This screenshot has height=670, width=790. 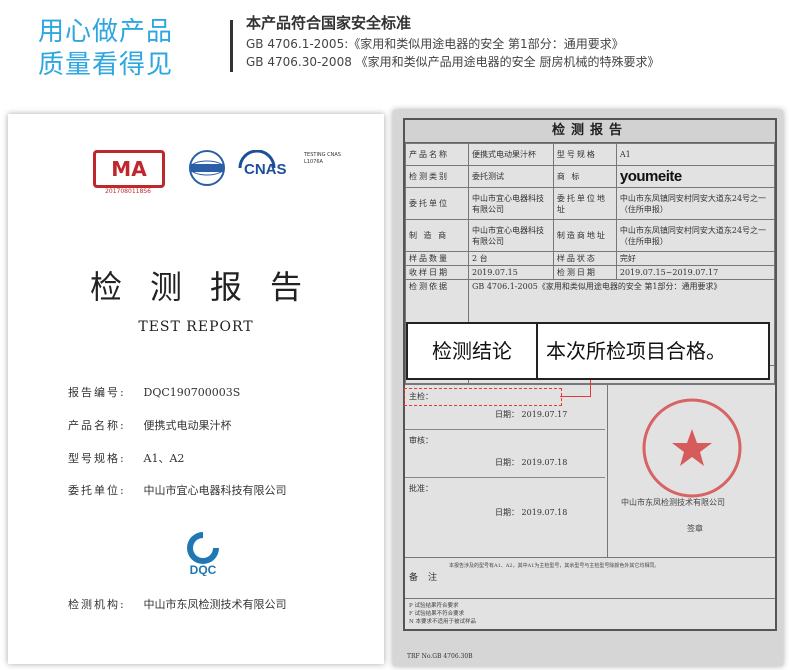 I want to click on field-product-name: 产品名称: 便携式电动果汁杯, so click(x=150, y=425).